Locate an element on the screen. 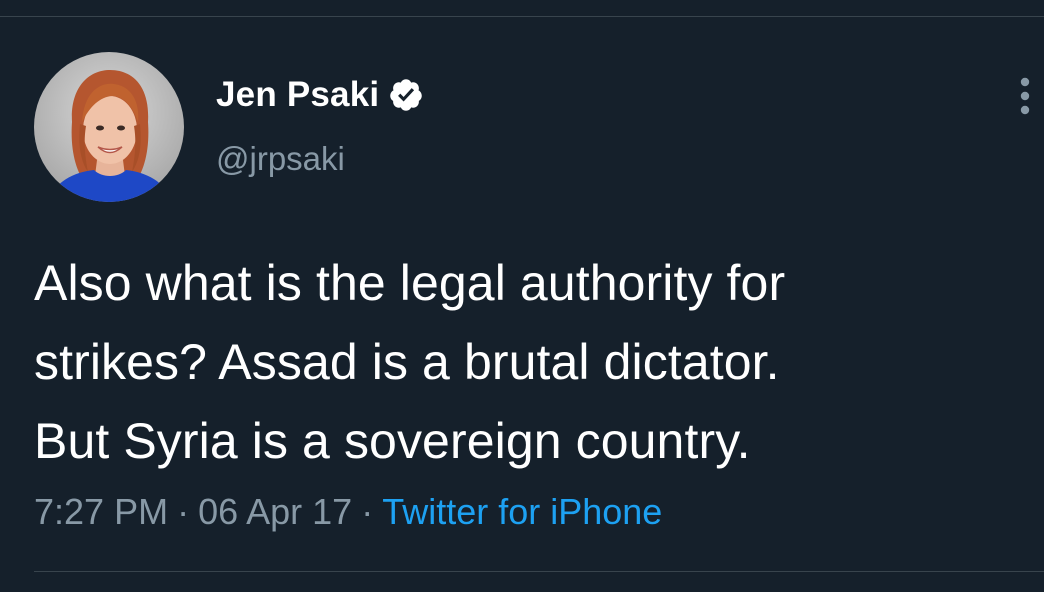 The height and width of the screenshot is (592, 1044). user-handle: @jrpsaki is located at coordinates (280, 159).